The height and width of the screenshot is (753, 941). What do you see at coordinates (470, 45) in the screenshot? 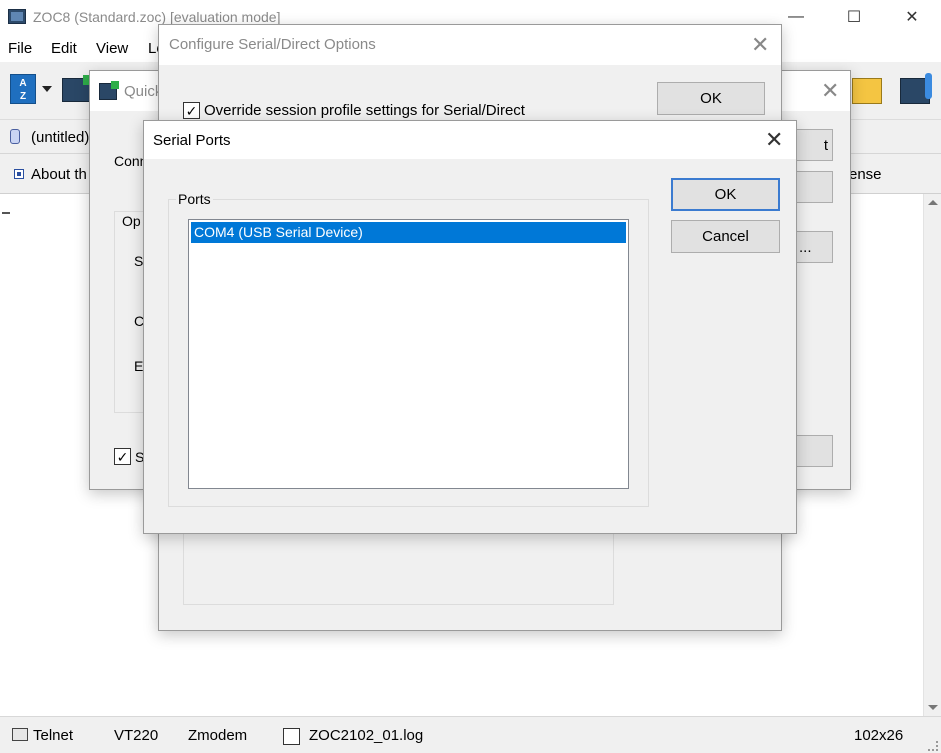
I see `configure-serial-title-bar: Configure Serial/Direct Options ✕` at bounding box center [470, 45].